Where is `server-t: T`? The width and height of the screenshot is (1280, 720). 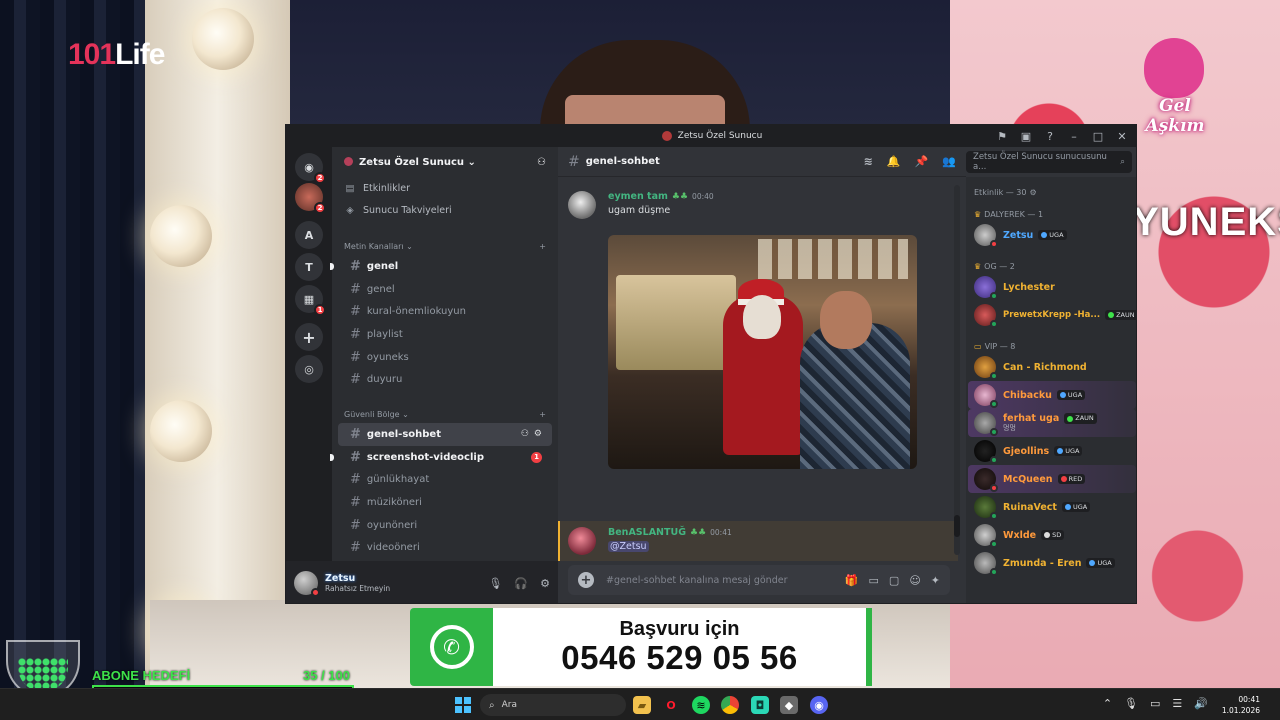 server-t: T is located at coordinates (309, 267).